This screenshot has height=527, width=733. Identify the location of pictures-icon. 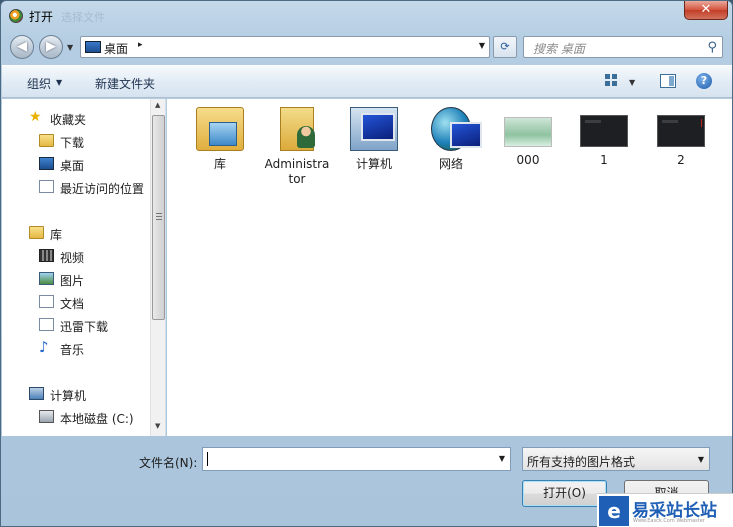
(46, 278).